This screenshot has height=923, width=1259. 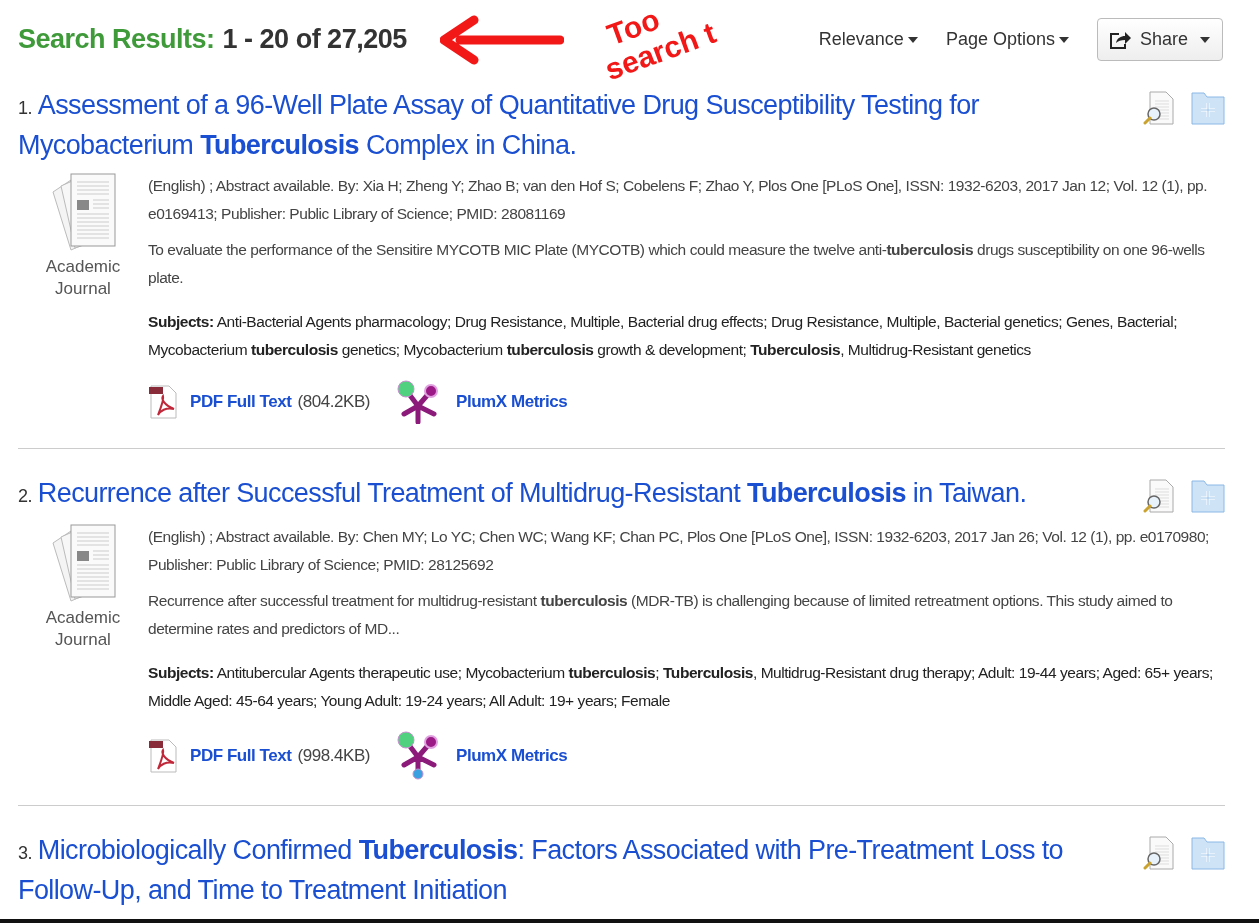 What do you see at coordinates (868, 39) in the screenshot?
I see `sort-menu: Relevance` at bounding box center [868, 39].